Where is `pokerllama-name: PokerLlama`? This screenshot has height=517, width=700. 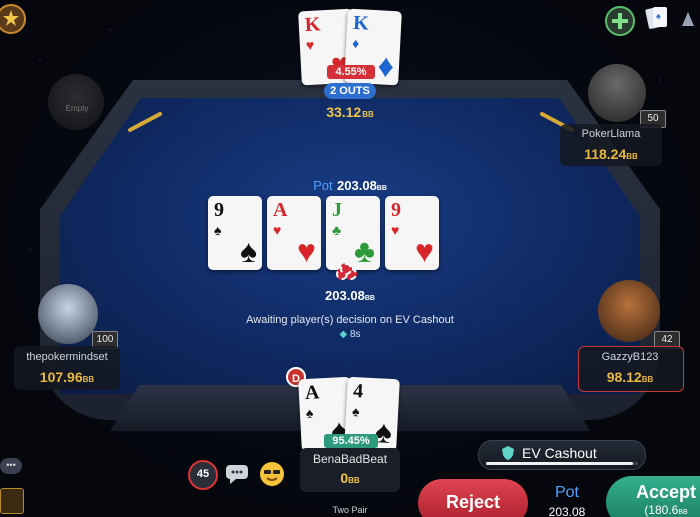 pokerllama-name: PokerLlama is located at coordinates (611, 134).